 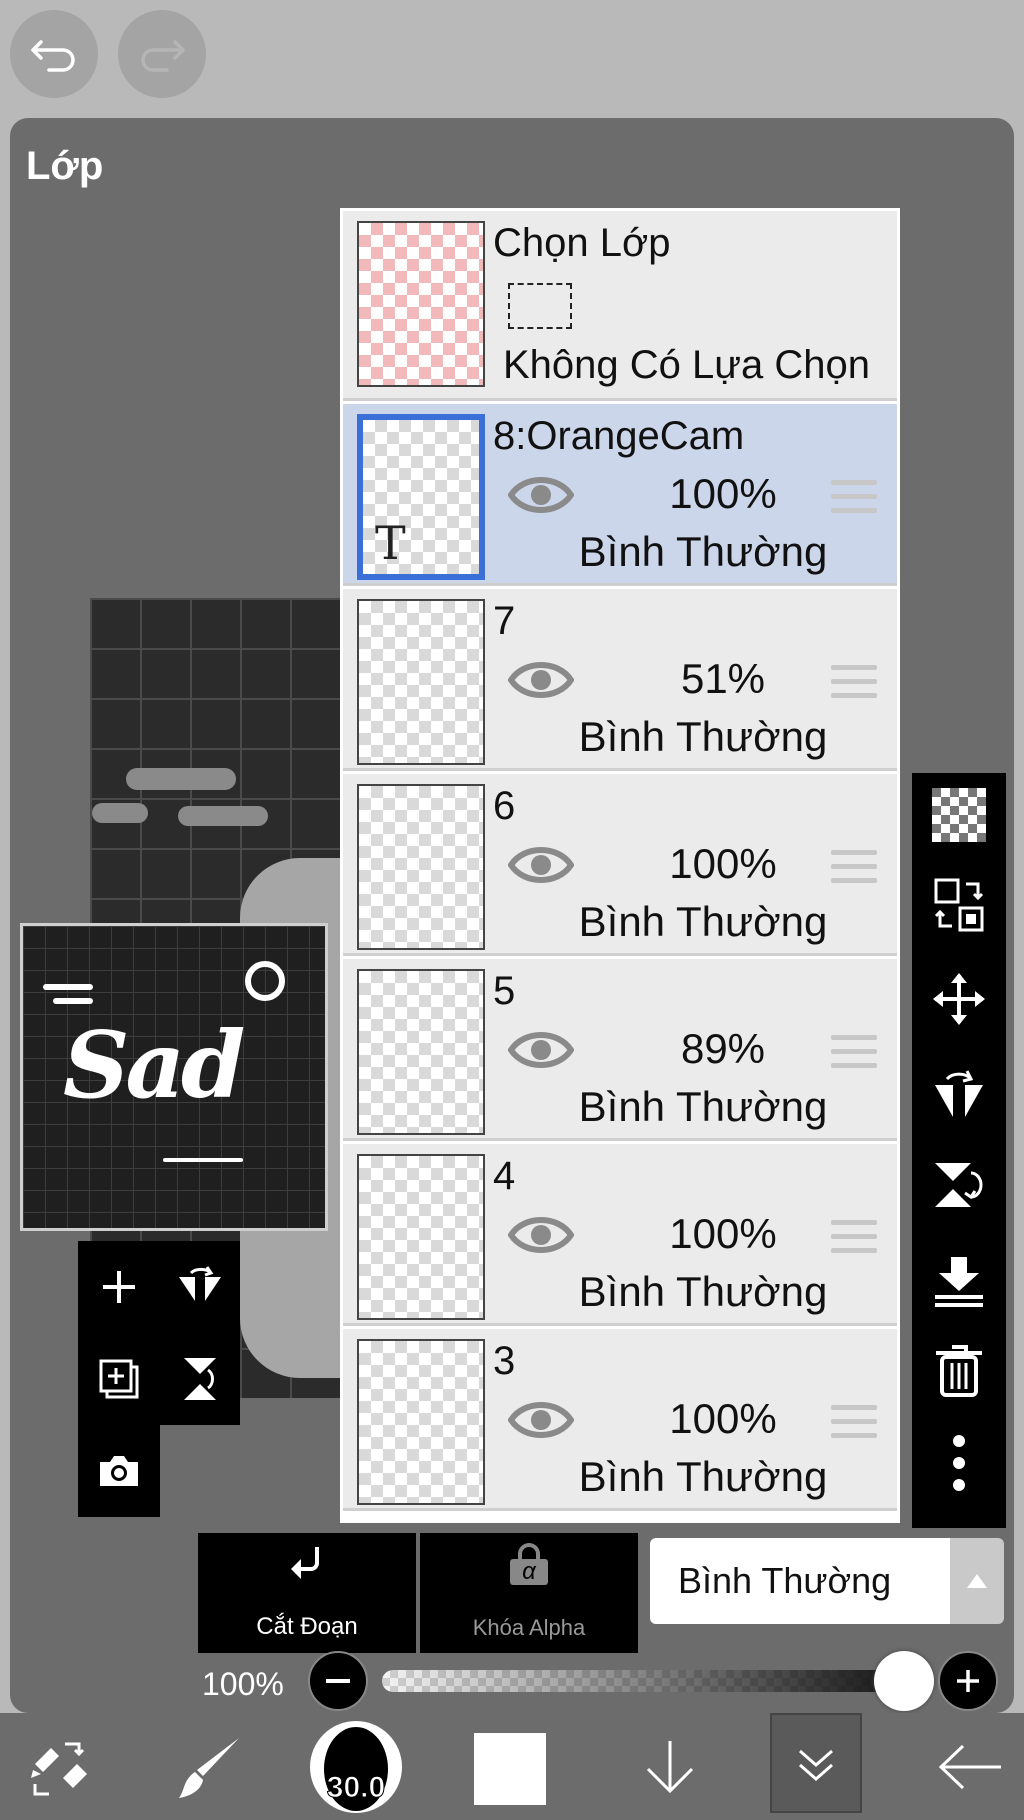 I want to click on selection-status: Không Có Lựa Chọn, so click(x=687, y=365).